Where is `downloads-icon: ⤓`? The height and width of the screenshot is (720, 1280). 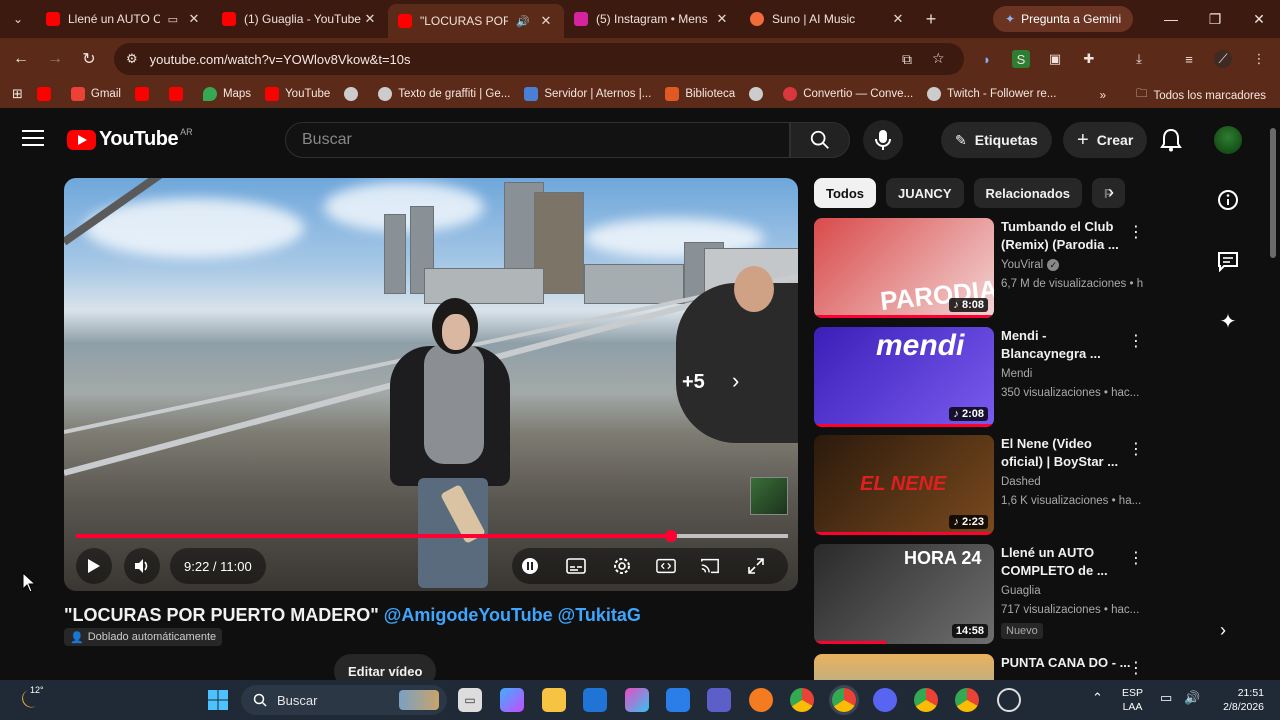 downloads-icon: ⤓ is located at coordinates (1139, 59).